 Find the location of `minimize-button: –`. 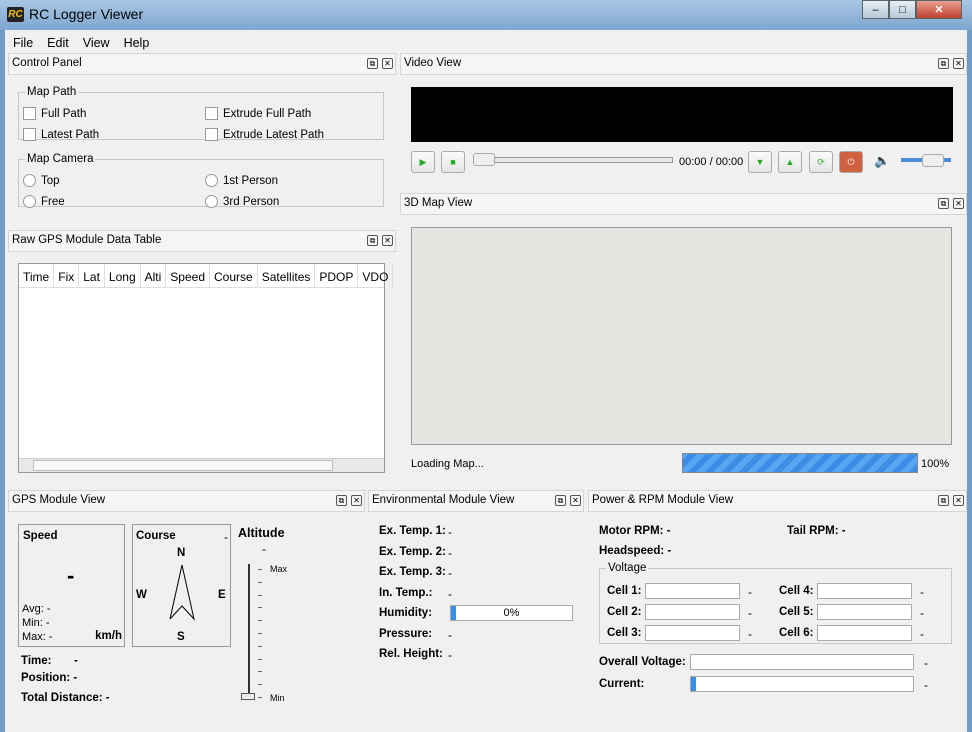

minimize-button: – is located at coordinates (875, 9).